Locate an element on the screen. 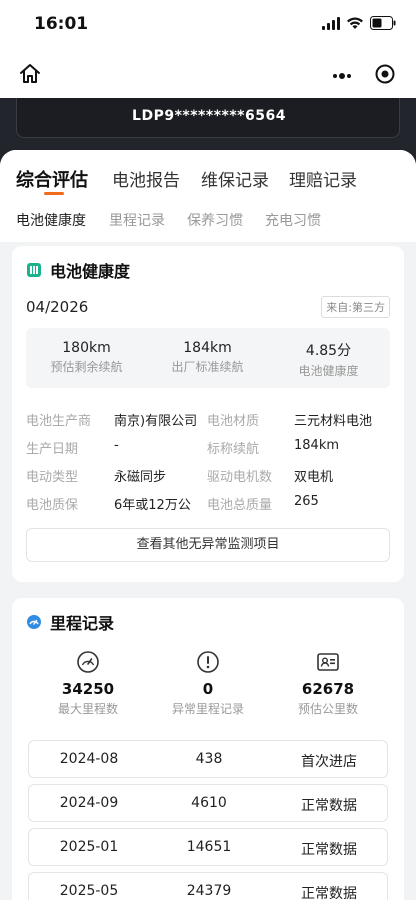 The height and width of the screenshot is (900, 416). battery-metrics: 180km 预估剩余续航 184km 出厂标准续航 4.85分 电池健康度 is located at coordinates (208, 358).